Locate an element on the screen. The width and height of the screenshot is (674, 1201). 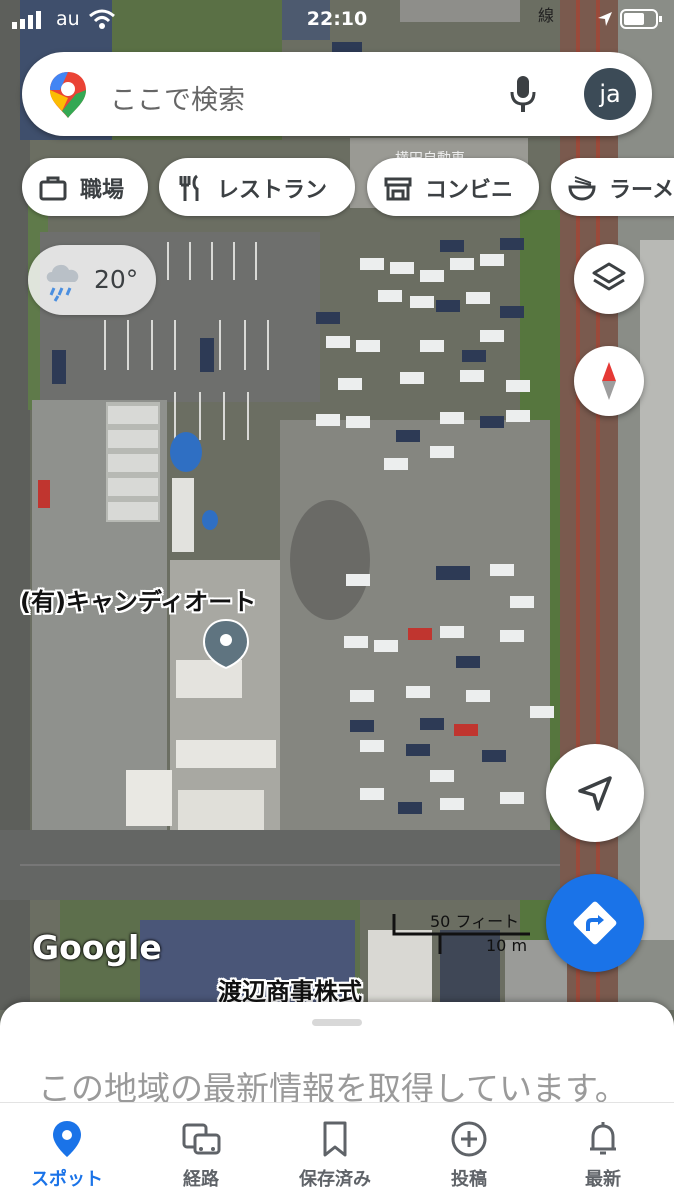
status-bar: au 22:10 is located at coordinates (337, 19).